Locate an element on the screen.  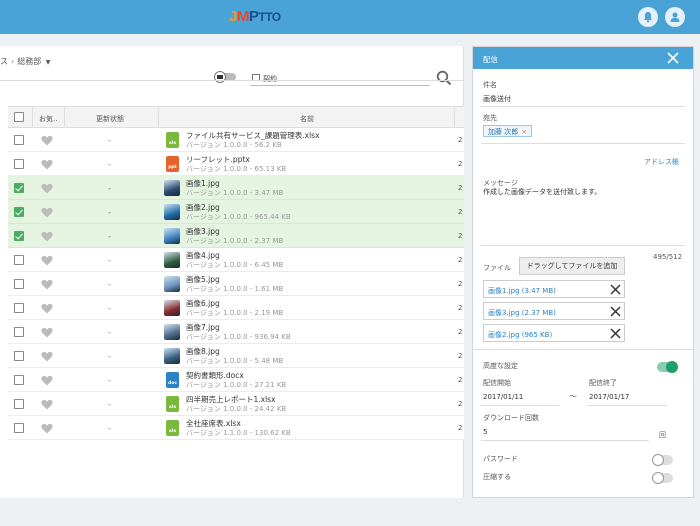
attachment-item: 画像3.jpg (2.37 MB) is located at coordinates (554, 311).